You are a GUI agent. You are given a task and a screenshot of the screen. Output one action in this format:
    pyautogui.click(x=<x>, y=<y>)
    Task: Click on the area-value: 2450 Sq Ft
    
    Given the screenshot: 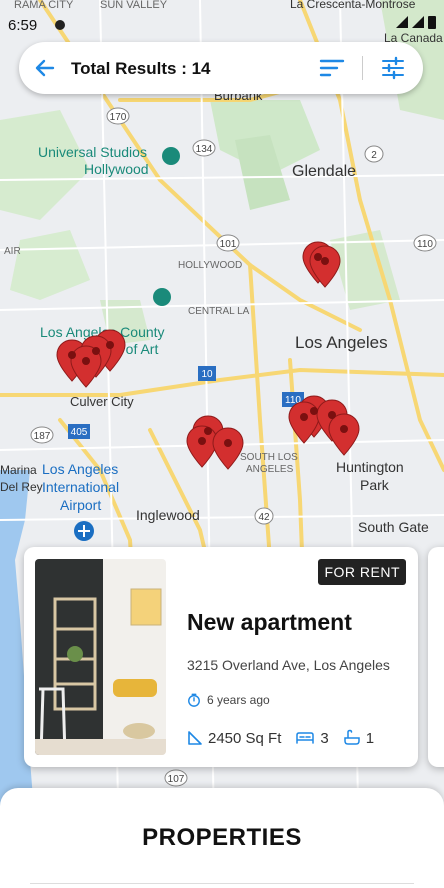 What is the action you would take?
    pyautogui.click(x=245, y=738)
    